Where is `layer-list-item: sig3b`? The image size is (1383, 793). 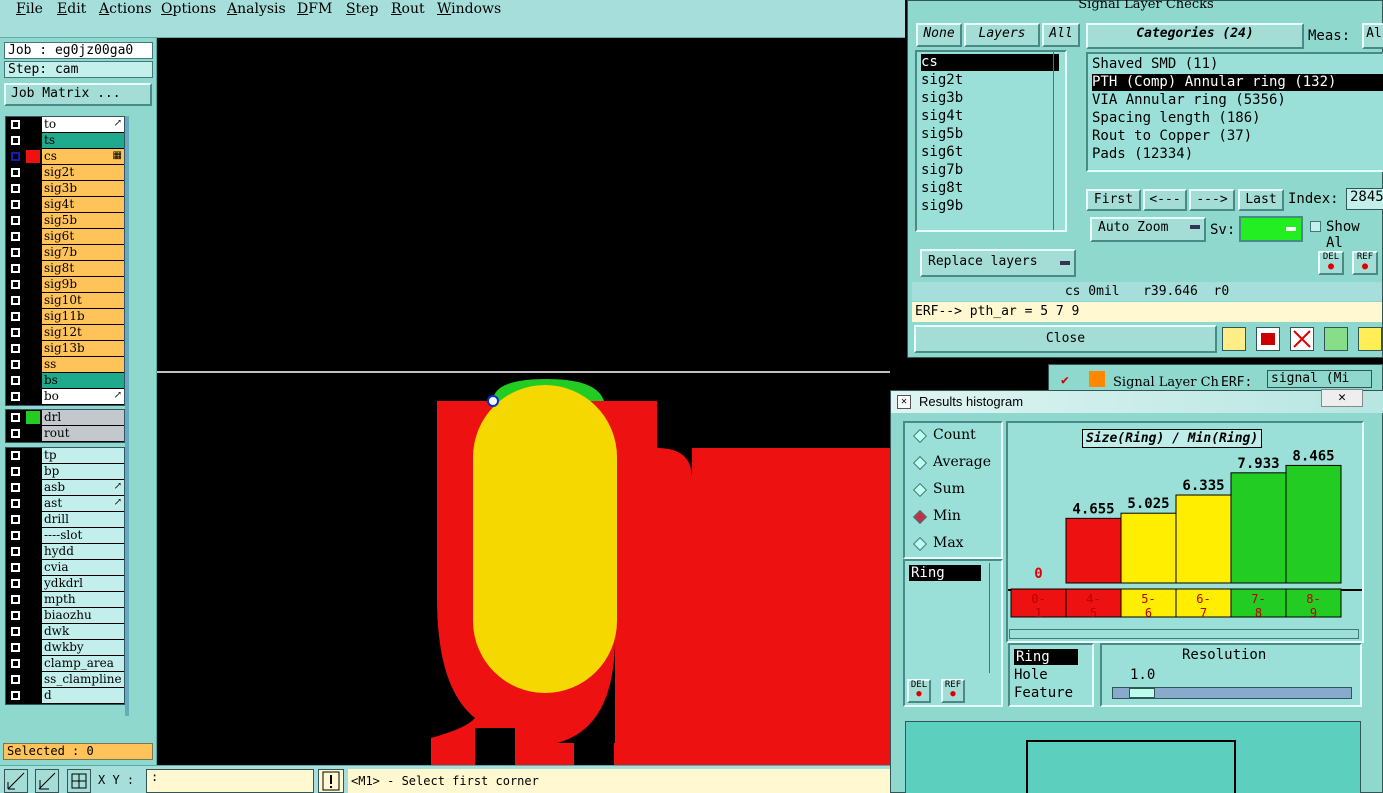 layer-list-item: sig3b is located at coordinates (942, 98).